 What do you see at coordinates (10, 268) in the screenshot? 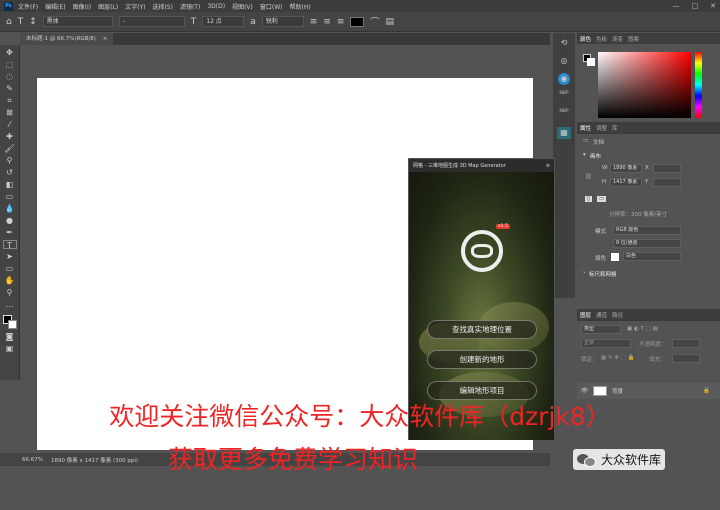
I see `rectangle-tool-icon: ▭` at bounding box center [10, 268].